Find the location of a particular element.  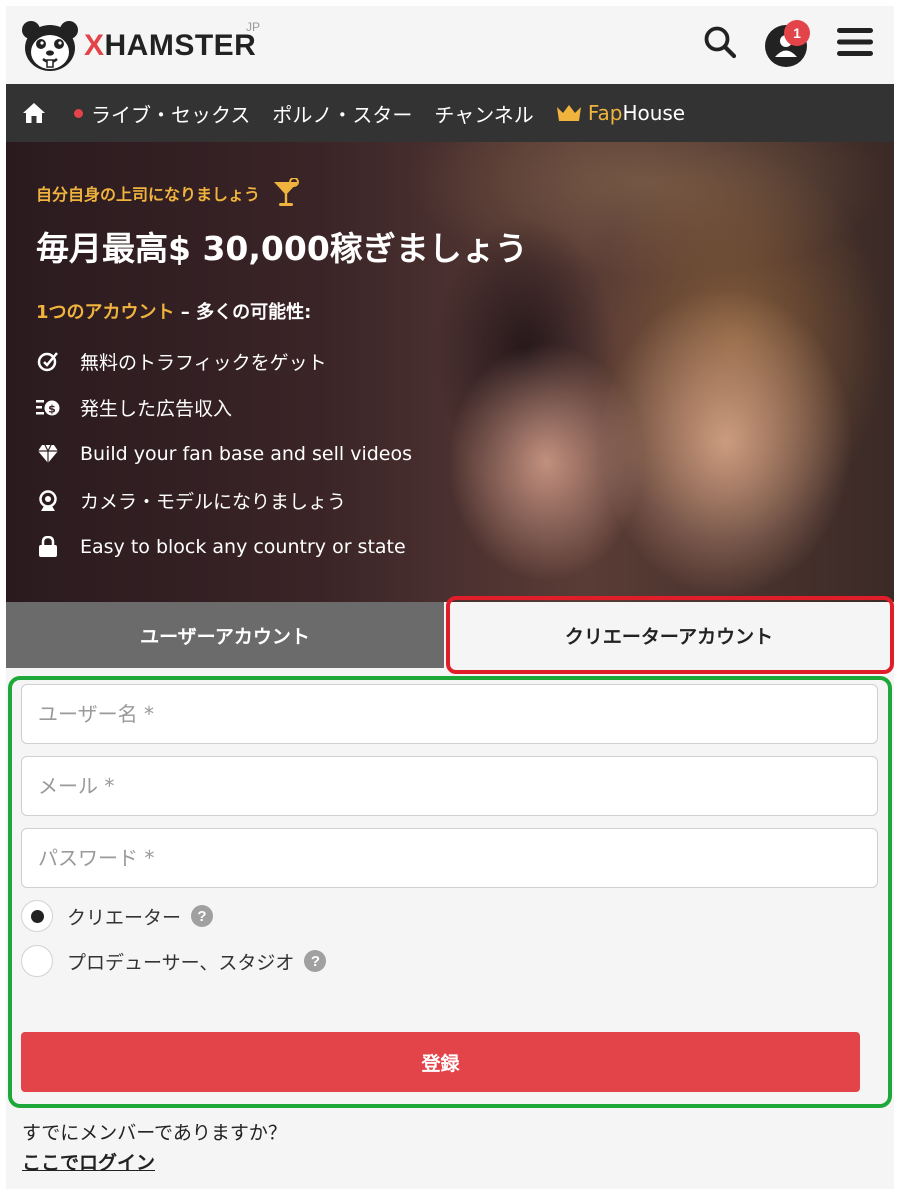

cocktail-icon is located at coordinates (287, 192).